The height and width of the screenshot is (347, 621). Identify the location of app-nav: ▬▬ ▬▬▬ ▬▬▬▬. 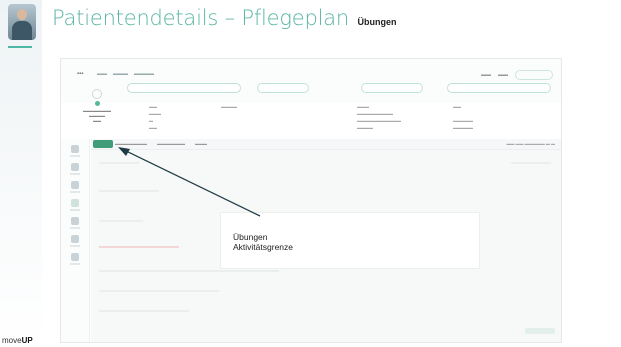
(125, 74).